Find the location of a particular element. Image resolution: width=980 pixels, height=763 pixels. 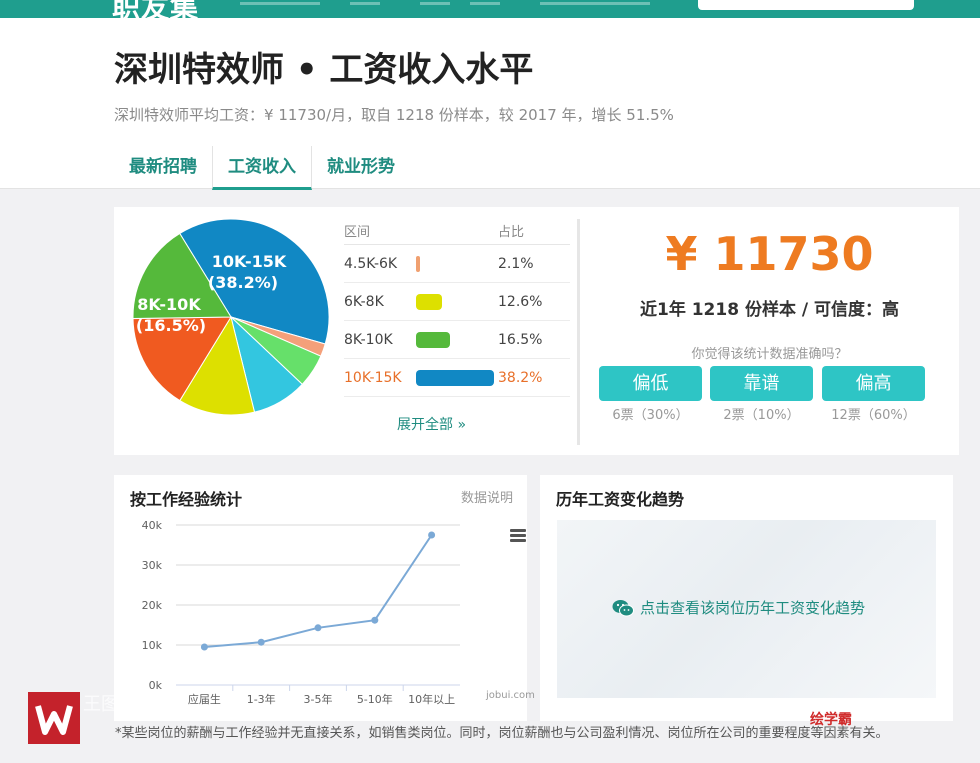

vote-accurate-button: 靠谱 is located at coordinates (761, 383).